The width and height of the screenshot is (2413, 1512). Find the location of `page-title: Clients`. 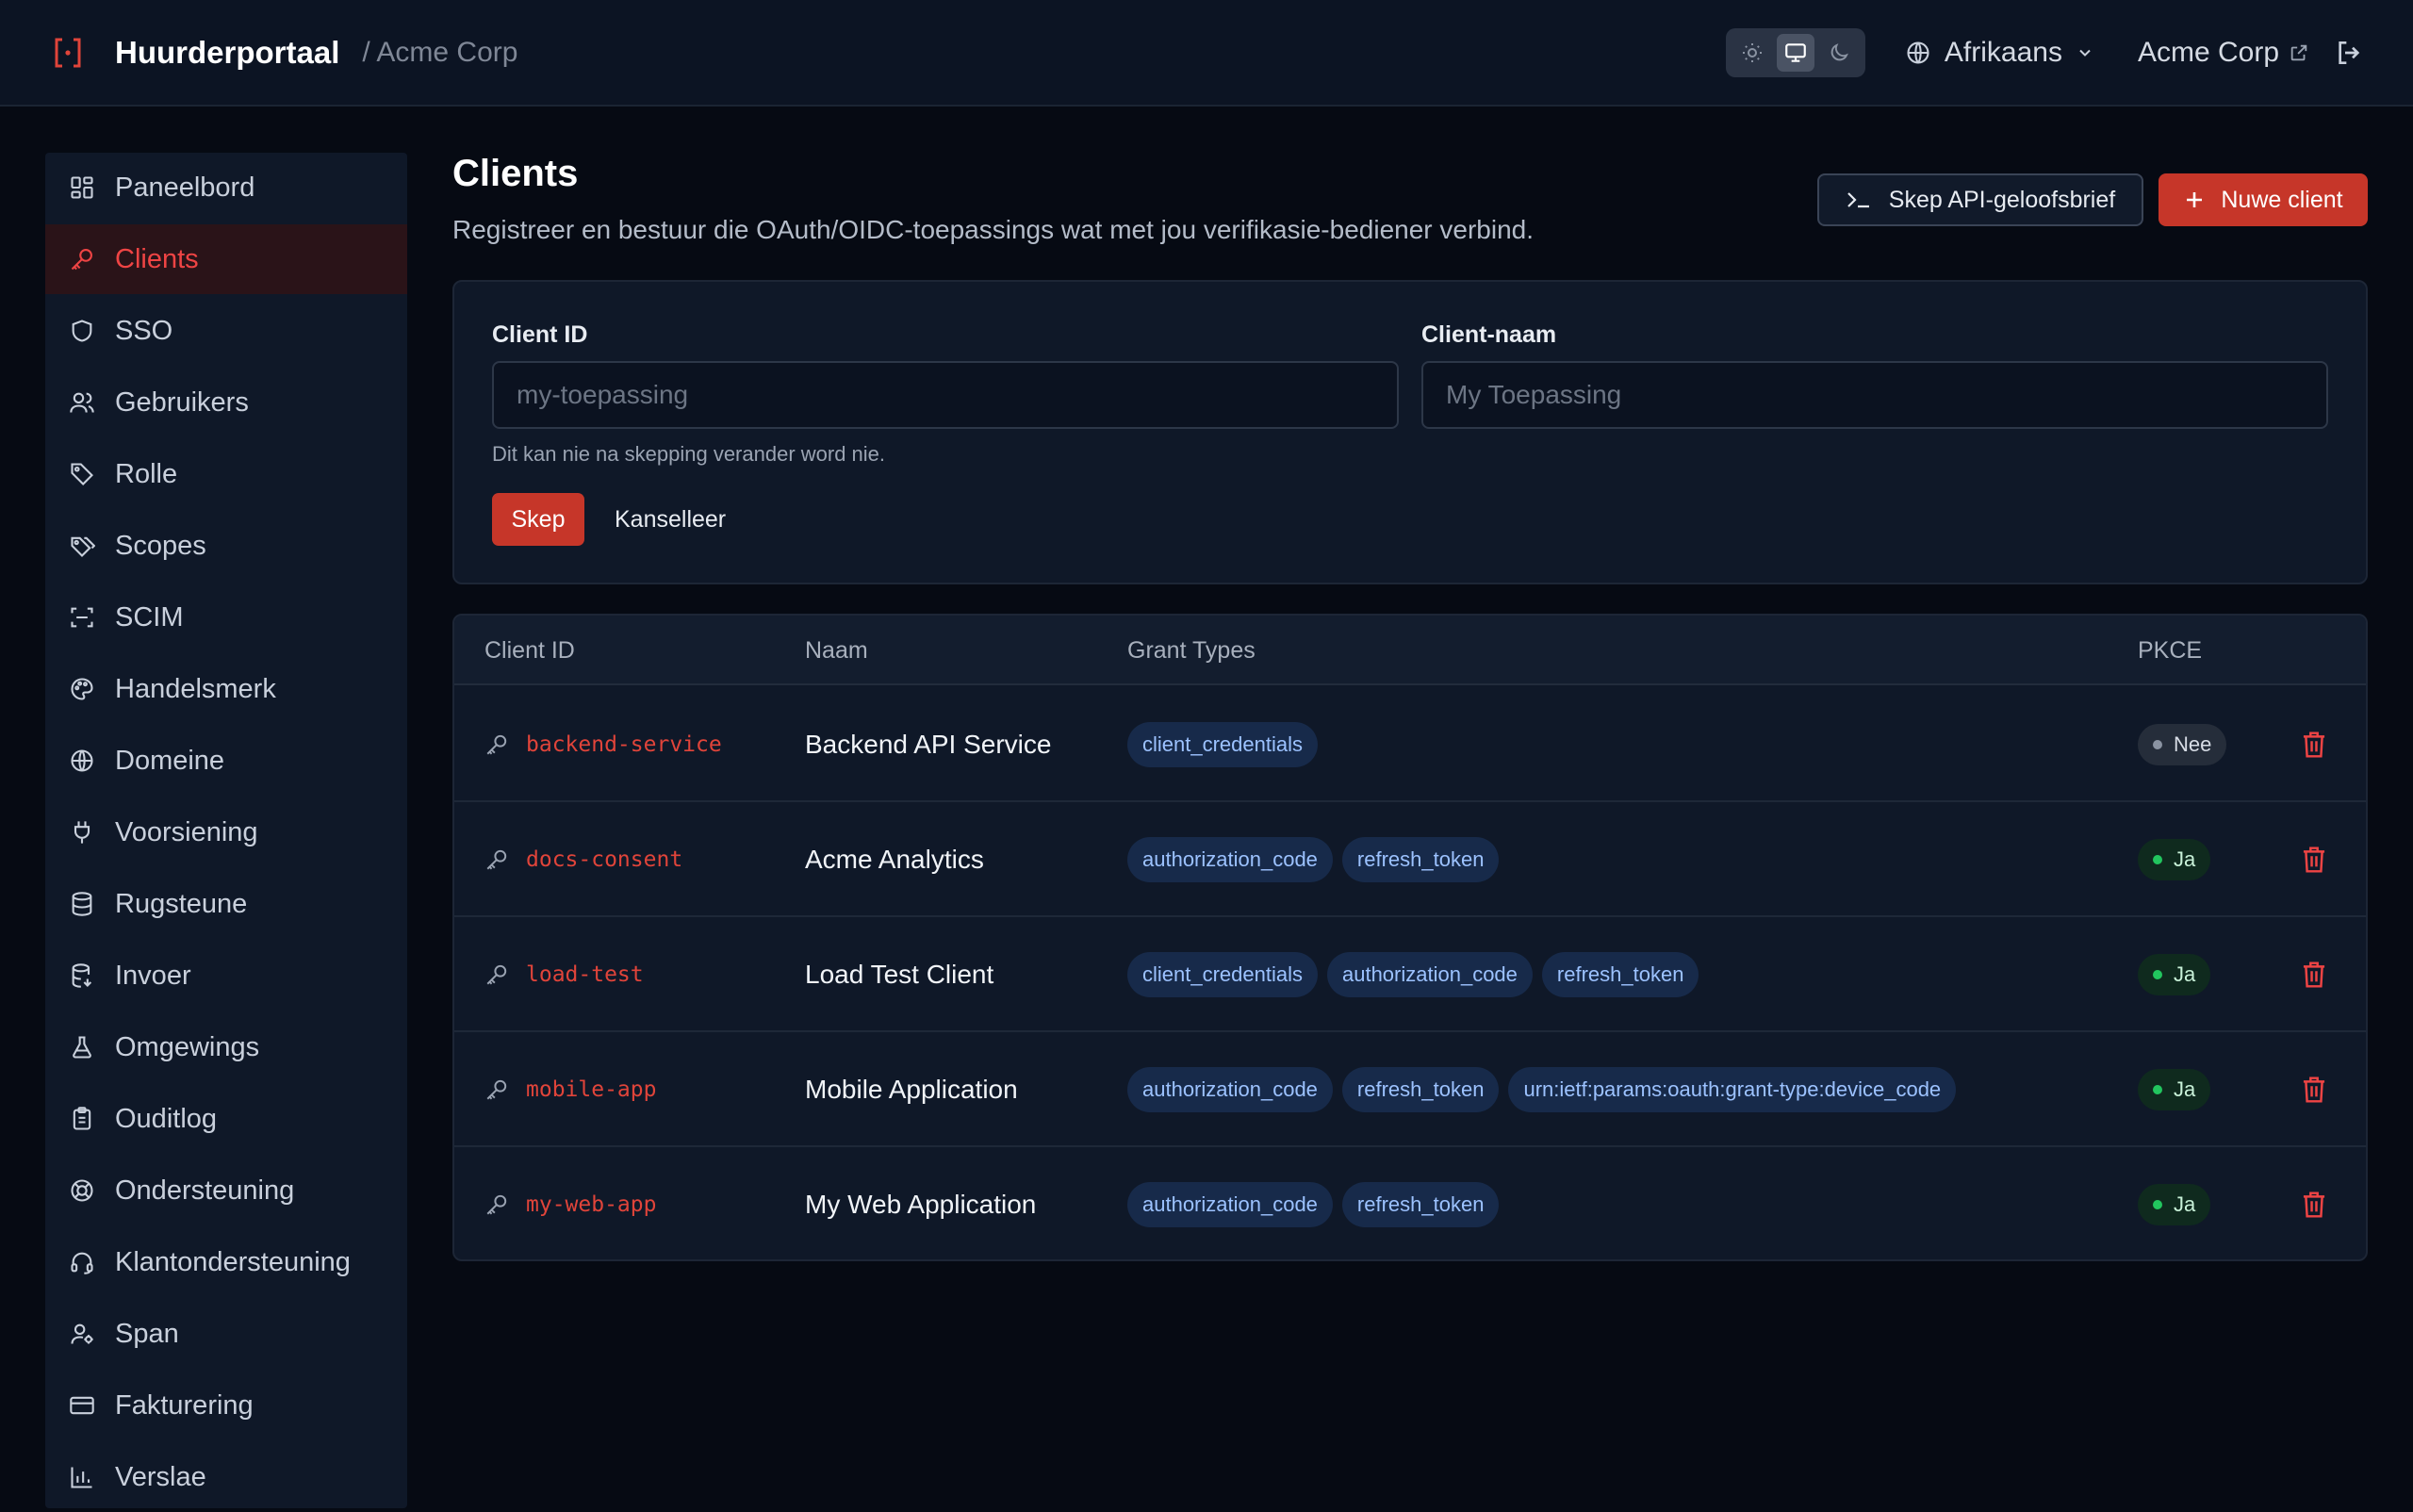

page-title: Clients is located at coordinates (515, 174).